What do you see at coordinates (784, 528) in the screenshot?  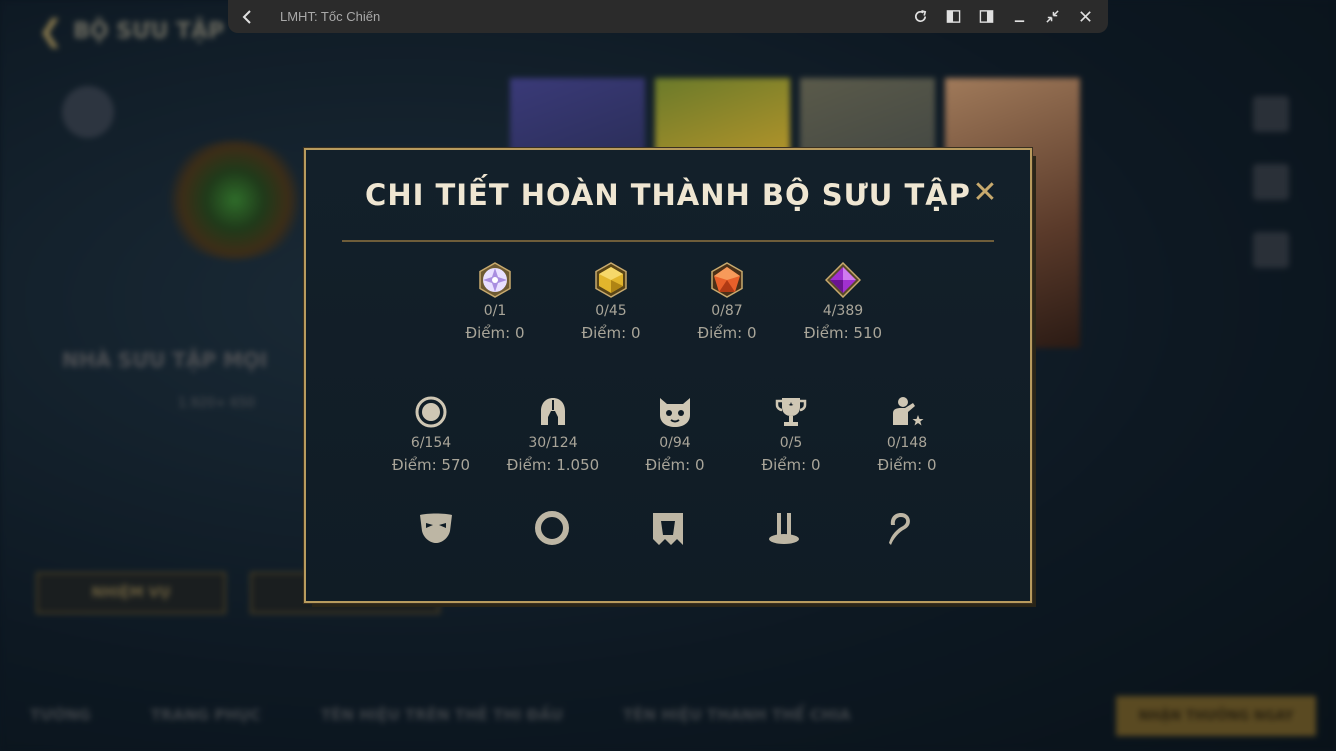 I see `pedestal-icon` at bounding box center [784, 528].